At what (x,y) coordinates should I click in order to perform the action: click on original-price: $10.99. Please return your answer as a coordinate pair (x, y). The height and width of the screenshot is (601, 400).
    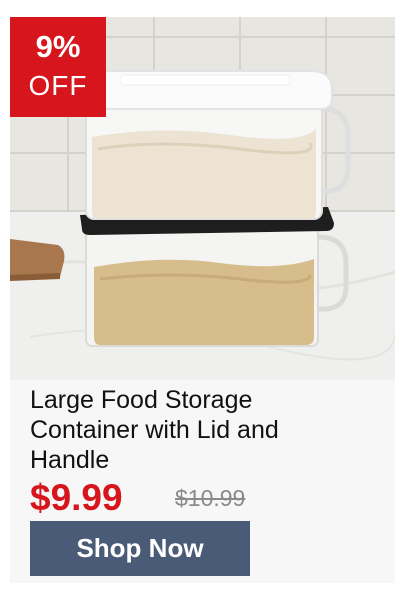
    Looking at the image, I should click on (210, 498).